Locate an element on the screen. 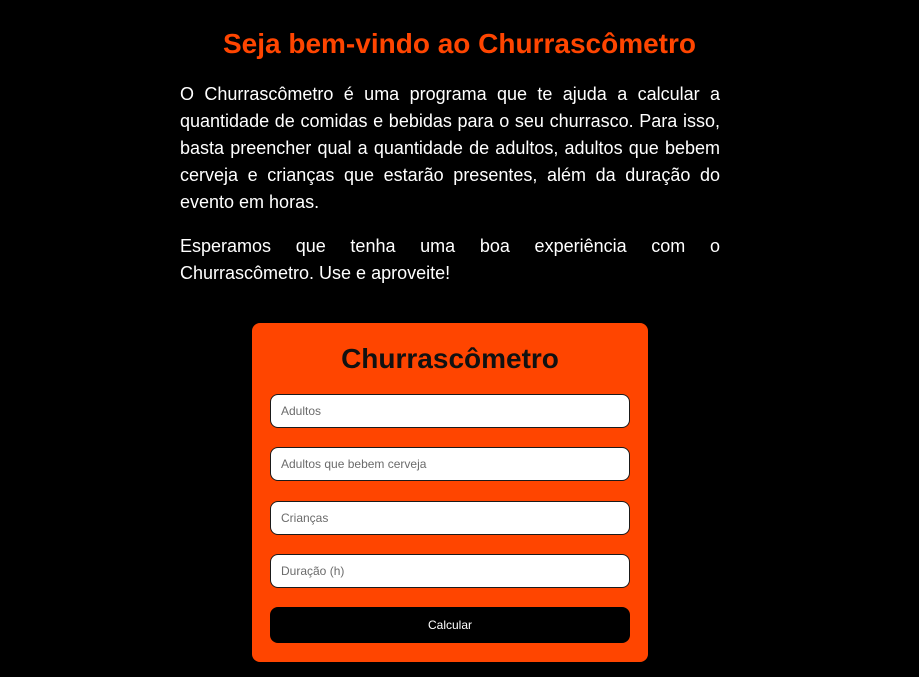 This screenshot has width=919, height=677. form-title: Churrascômetro is located at coordinates (450, 358).